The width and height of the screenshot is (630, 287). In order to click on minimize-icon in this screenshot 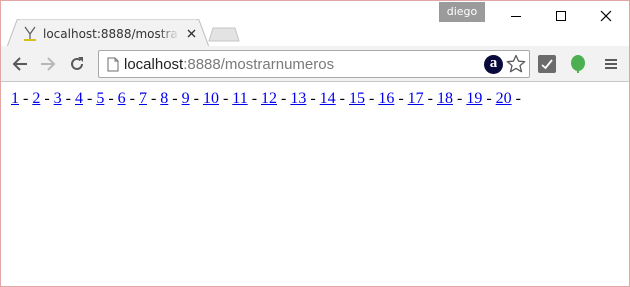, I will do `click(516, 16)`.